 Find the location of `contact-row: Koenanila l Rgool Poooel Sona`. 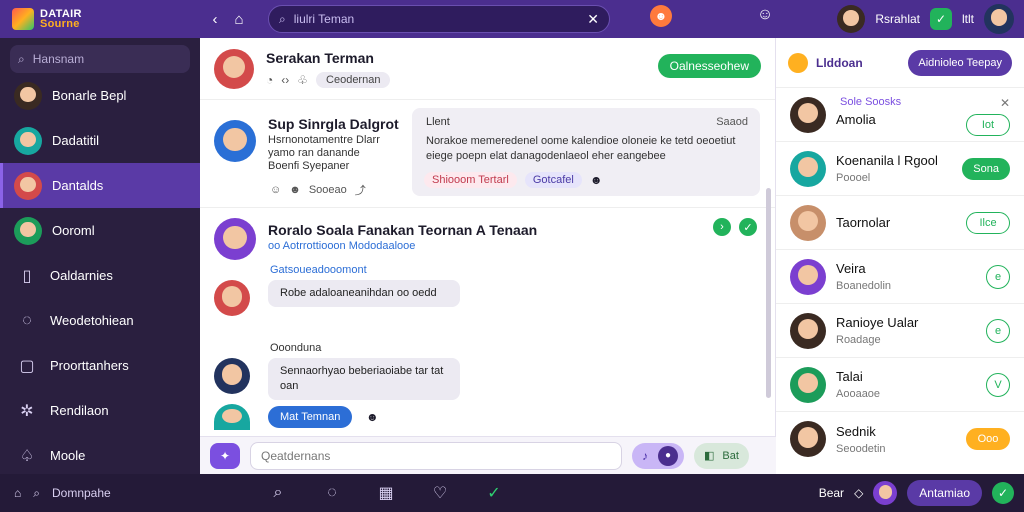

contact-row: Koenanila l Rgool Poooel Sona is located at coordinates (900, 169).